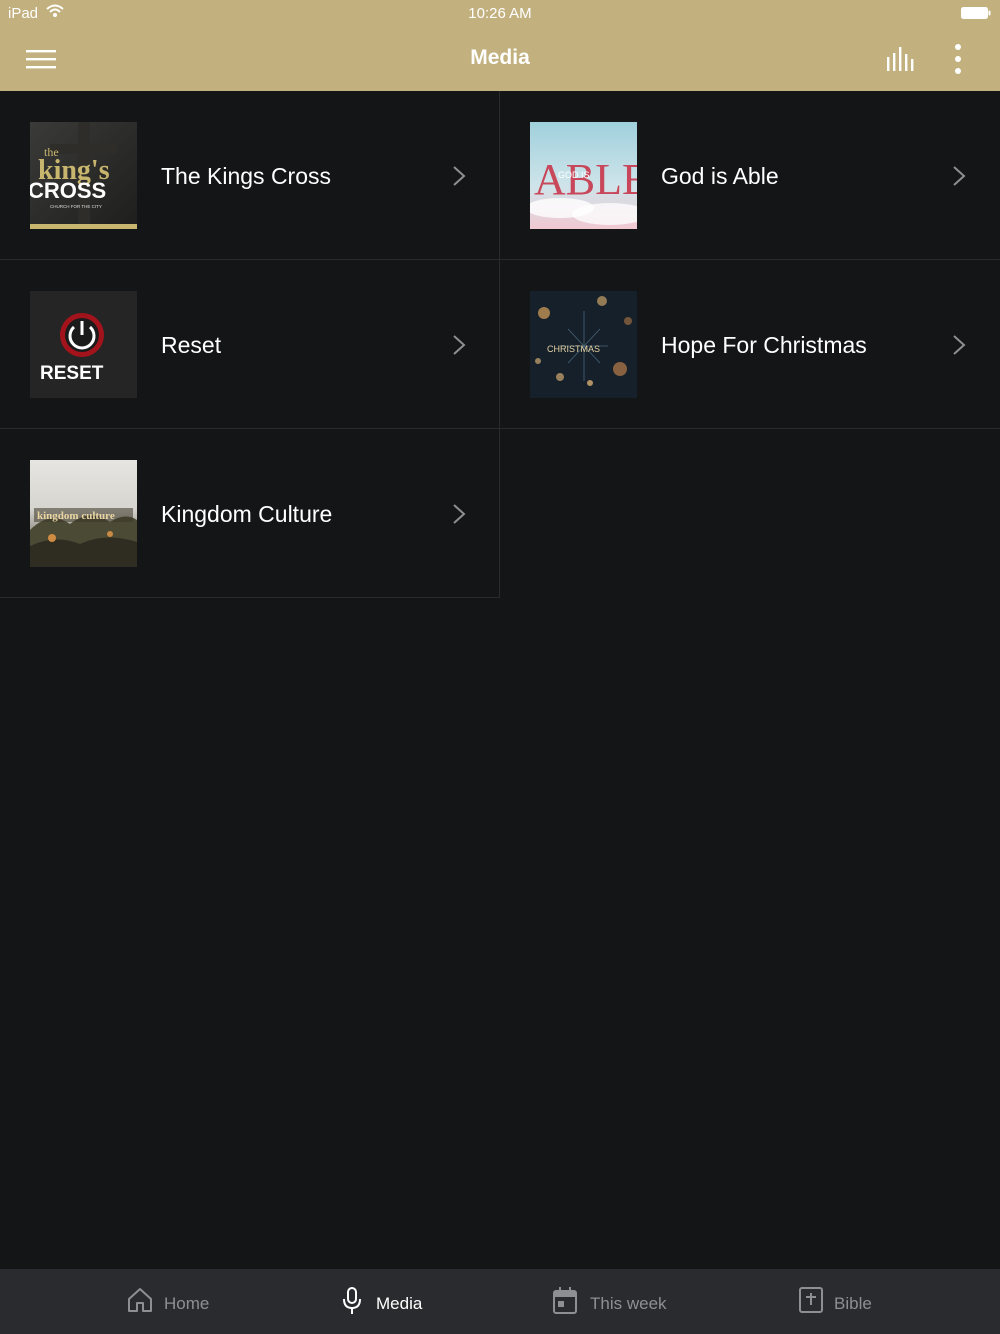 Image resolution: width=1000 pixels, height=1334 pixels. I want to click on more-options-icon, so click(958, 59).